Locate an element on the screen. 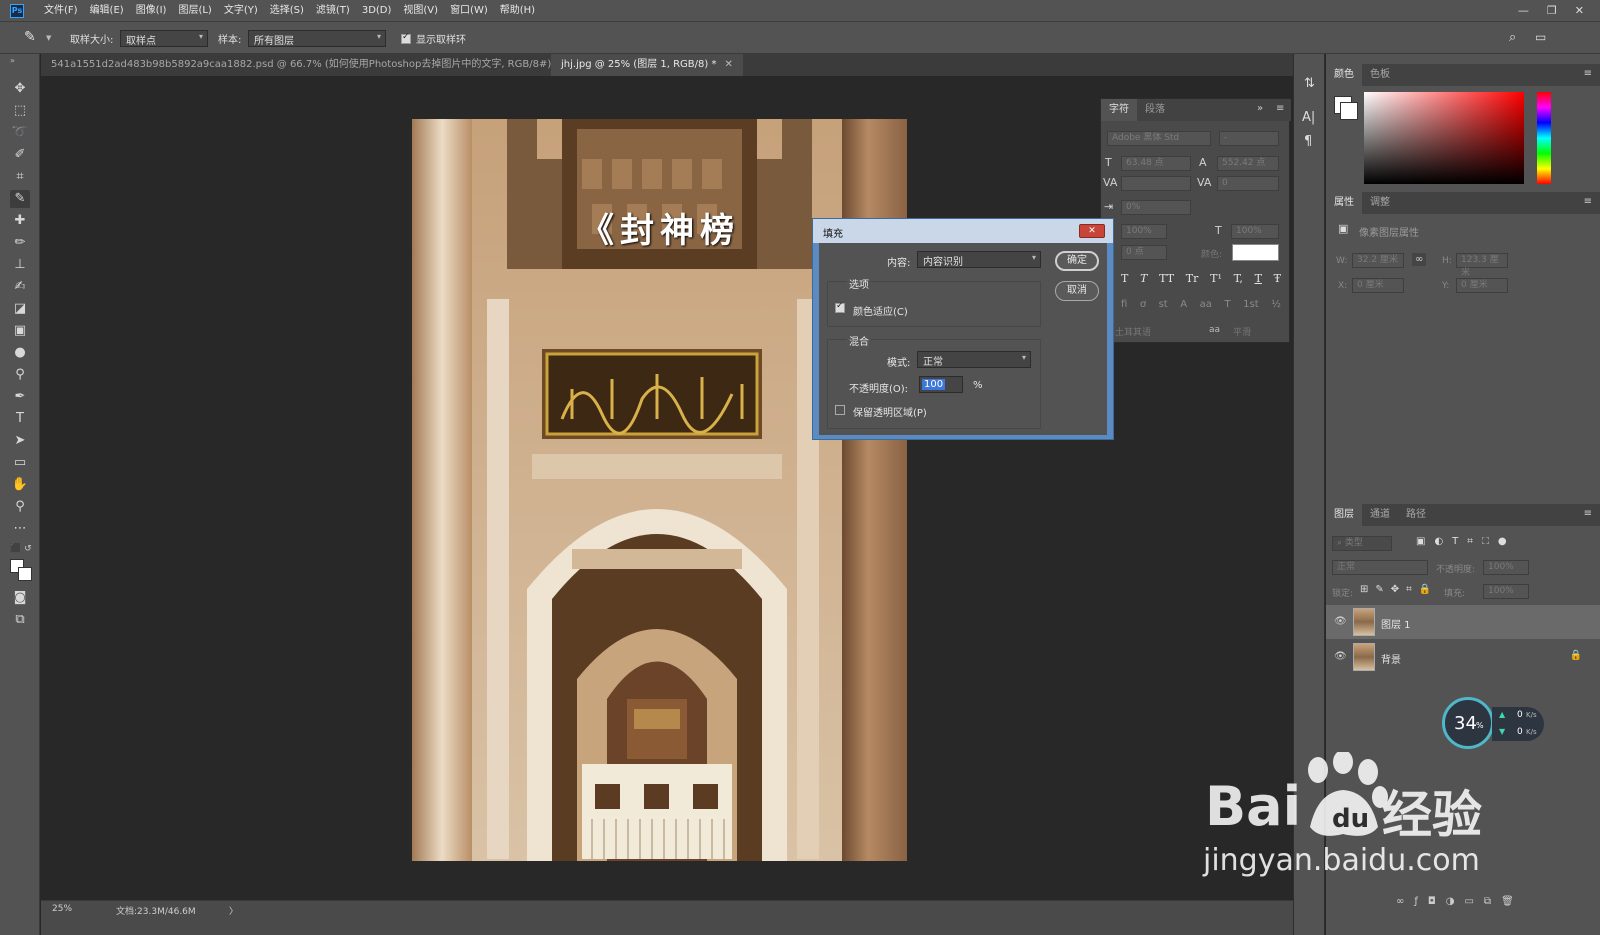 The height and width of the screenshot is (935, 1600). tsume-field: 0% is located at coordinates (1156, 207).